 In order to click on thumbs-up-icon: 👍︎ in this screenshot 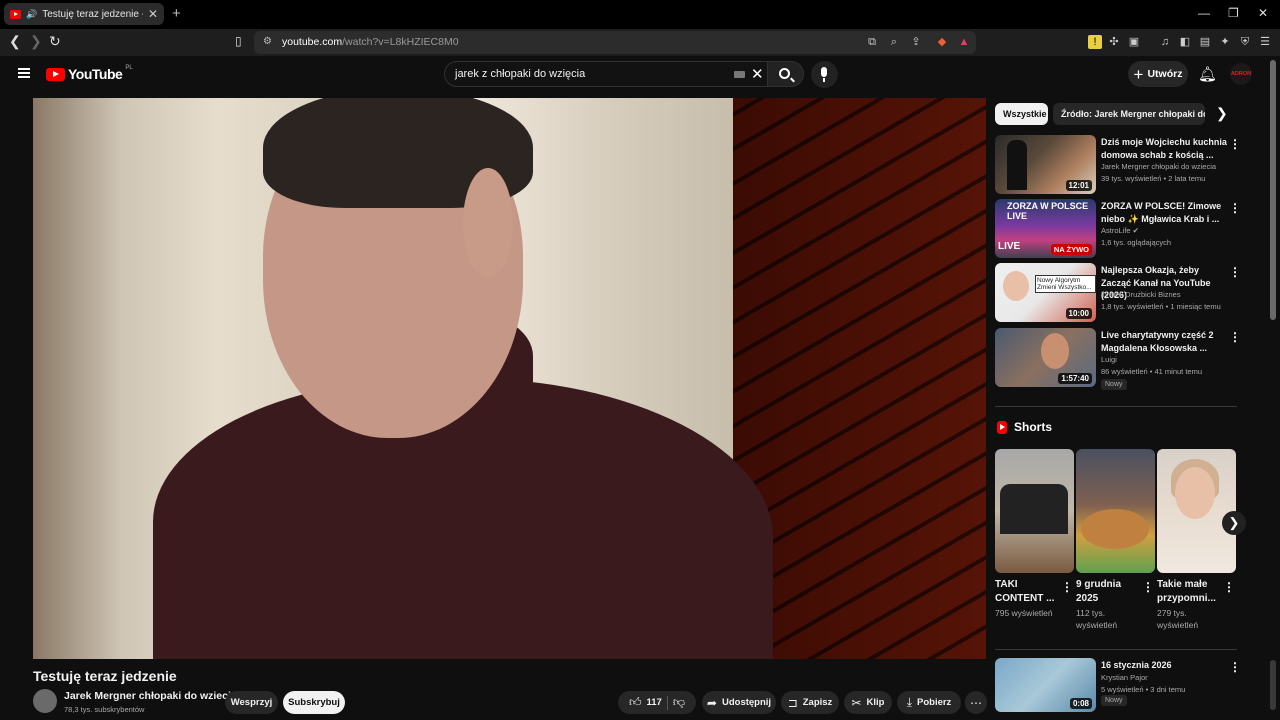, I will do `click(635, 702)`.